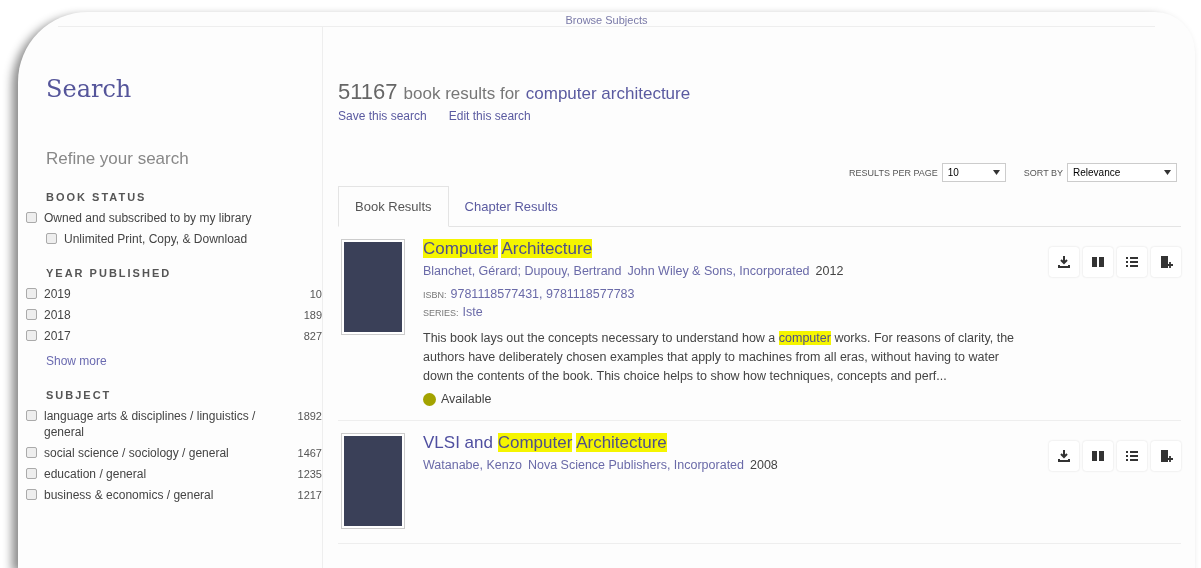 This screenshot has width=1201, height=568. What do you see at coordinates (117, 159) in the screenshot?
I see `refine-heading: Refine your search` at bounding box center [117, 159].